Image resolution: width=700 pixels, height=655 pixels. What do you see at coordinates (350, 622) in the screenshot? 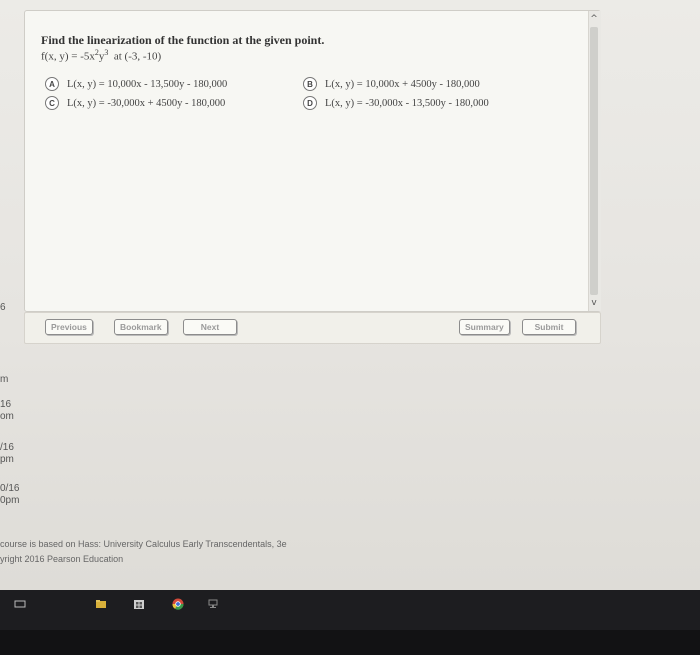
I see `taskbar` at bounding box center [350, 622].